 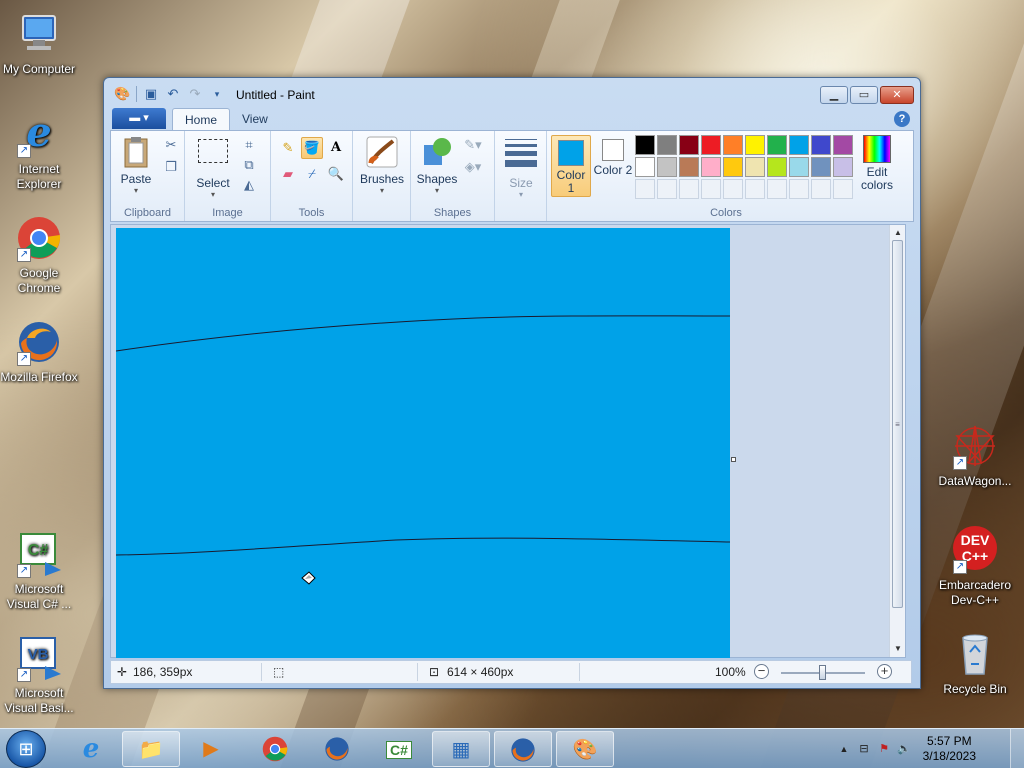 I want to click on network-icon: ⊟, so click(x=864, y=749).